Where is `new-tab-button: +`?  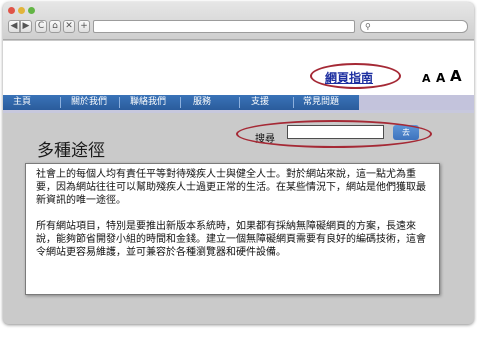
new-tab-button: + is located at coordinates (84, 26).